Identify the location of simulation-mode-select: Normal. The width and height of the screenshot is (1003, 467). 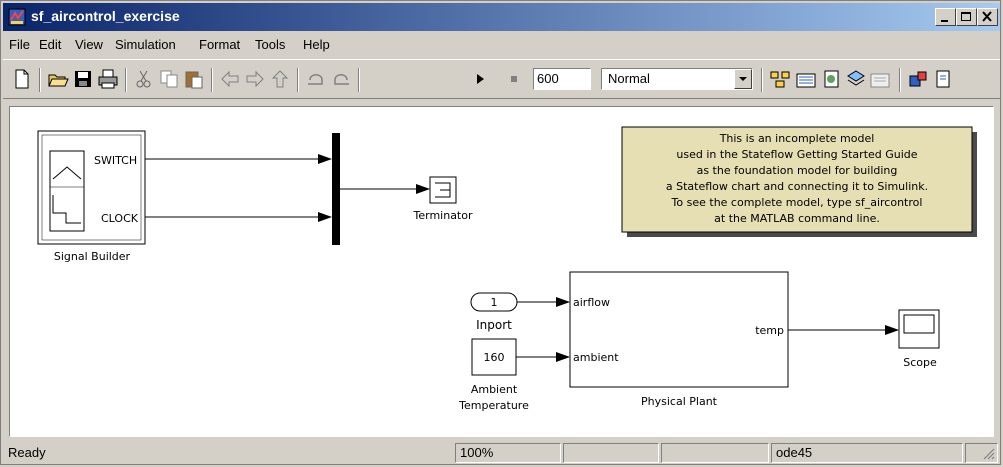
(677, 79).